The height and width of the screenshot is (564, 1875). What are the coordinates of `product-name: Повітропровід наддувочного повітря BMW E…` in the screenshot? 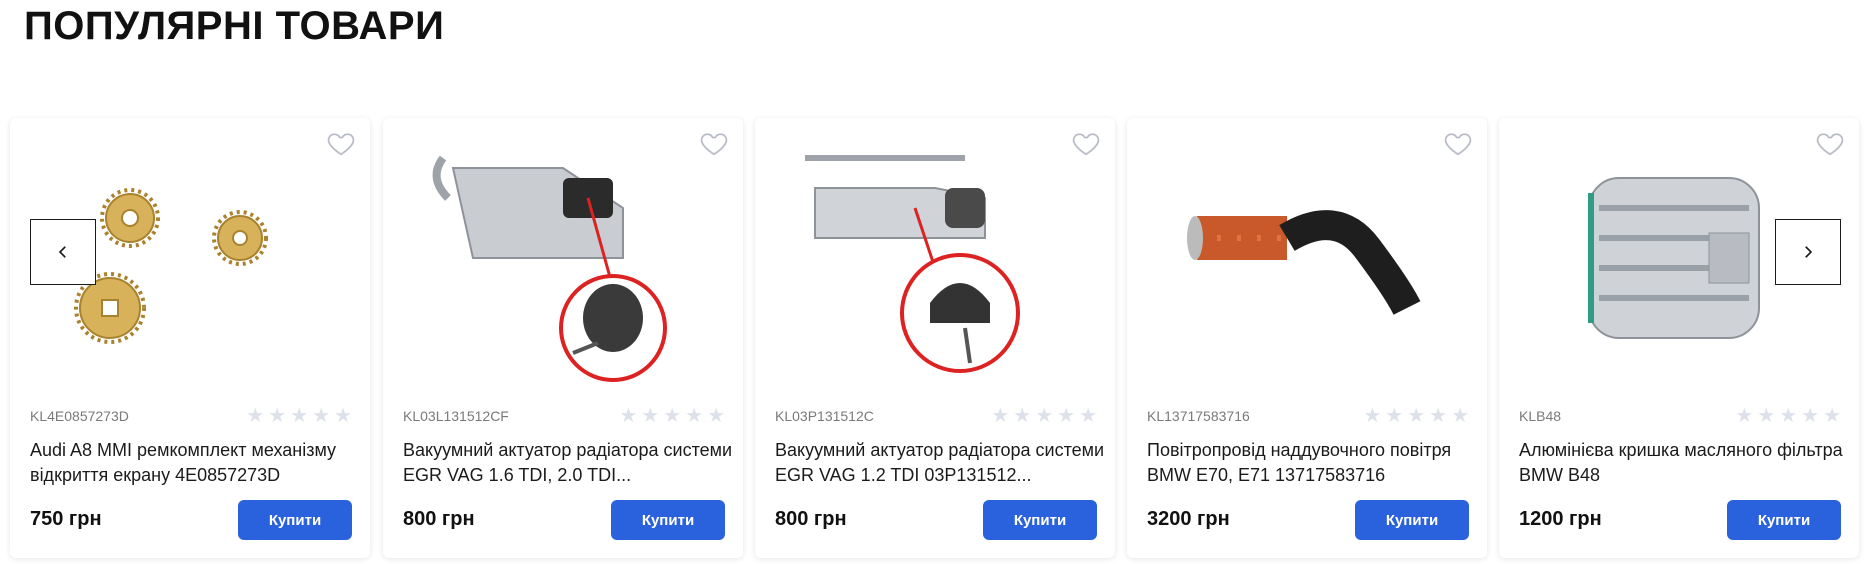 It's located at (1312, 463).